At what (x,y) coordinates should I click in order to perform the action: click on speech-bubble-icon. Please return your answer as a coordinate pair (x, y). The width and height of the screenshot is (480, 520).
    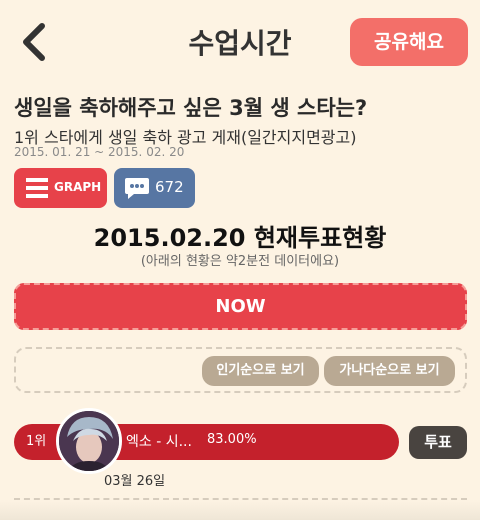
    Looking at the image, I should click on (137, 188).